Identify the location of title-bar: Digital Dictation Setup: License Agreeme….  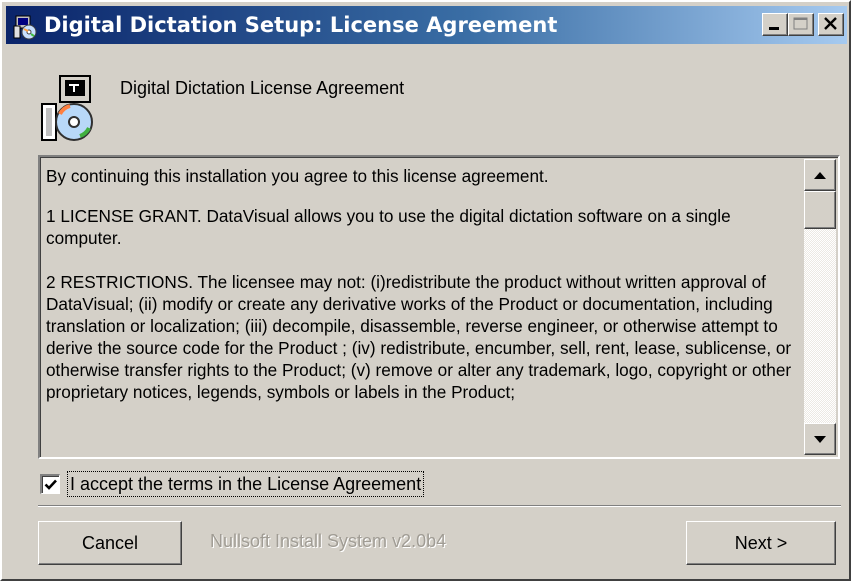
(426, 25).